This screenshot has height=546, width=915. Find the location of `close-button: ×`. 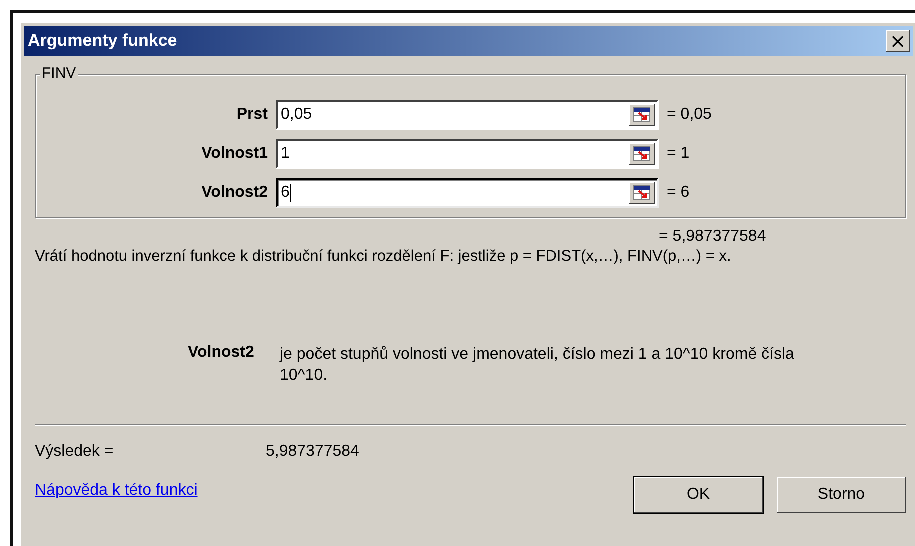

close-button: × is located at coordinates (898, 41).